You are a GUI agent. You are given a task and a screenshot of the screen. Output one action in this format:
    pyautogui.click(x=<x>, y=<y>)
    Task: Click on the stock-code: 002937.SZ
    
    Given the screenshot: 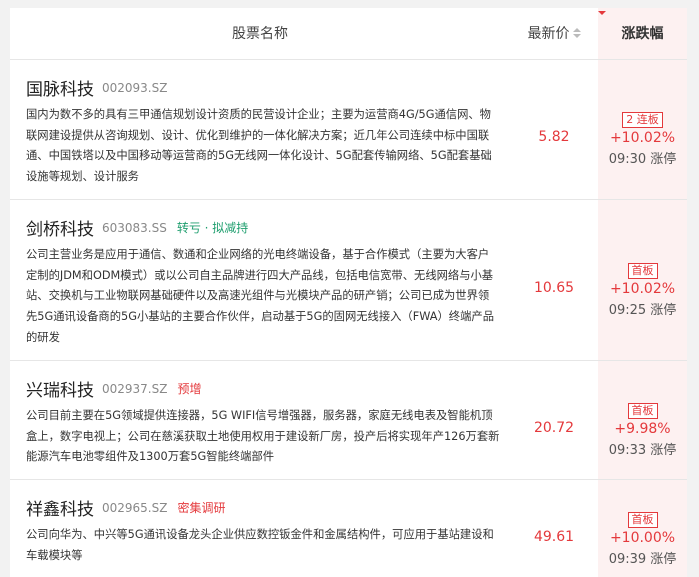 What is the action you would take?
    pyautogui.click(x=135, y=388)
    